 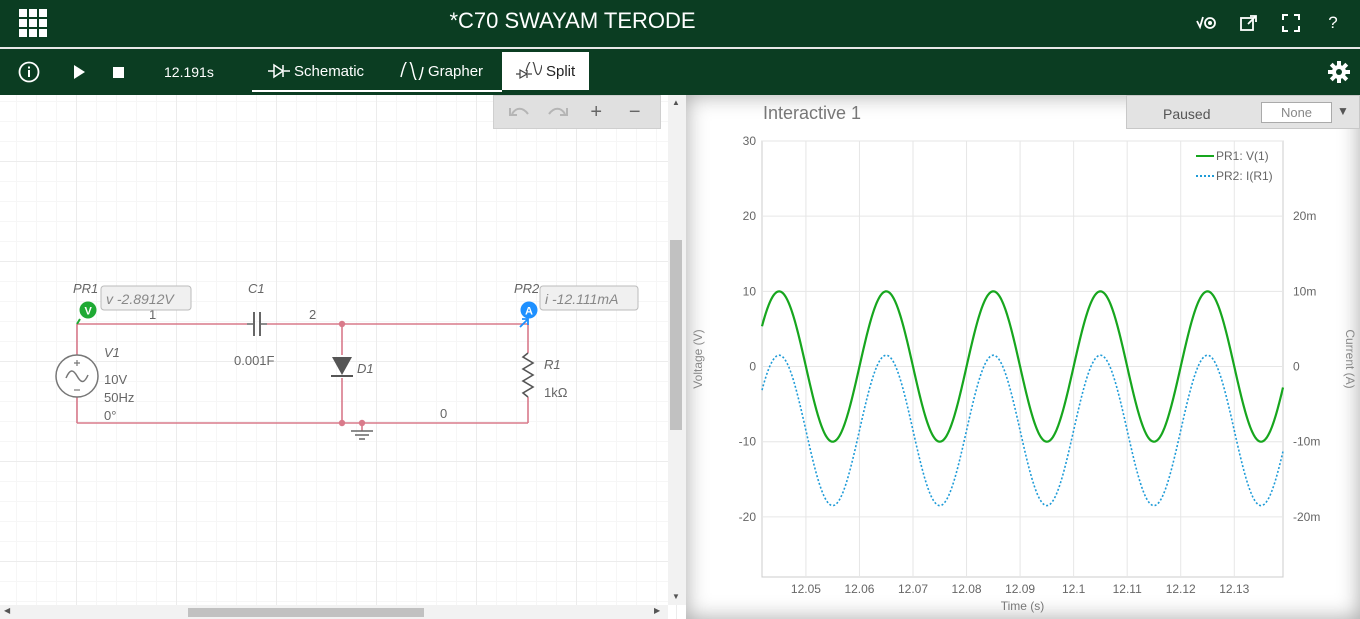 What do you see at coordinates (329, 71) in the screenshot?
I see `tab-schematic-label: Schematic` at bounding box center [329, 71].